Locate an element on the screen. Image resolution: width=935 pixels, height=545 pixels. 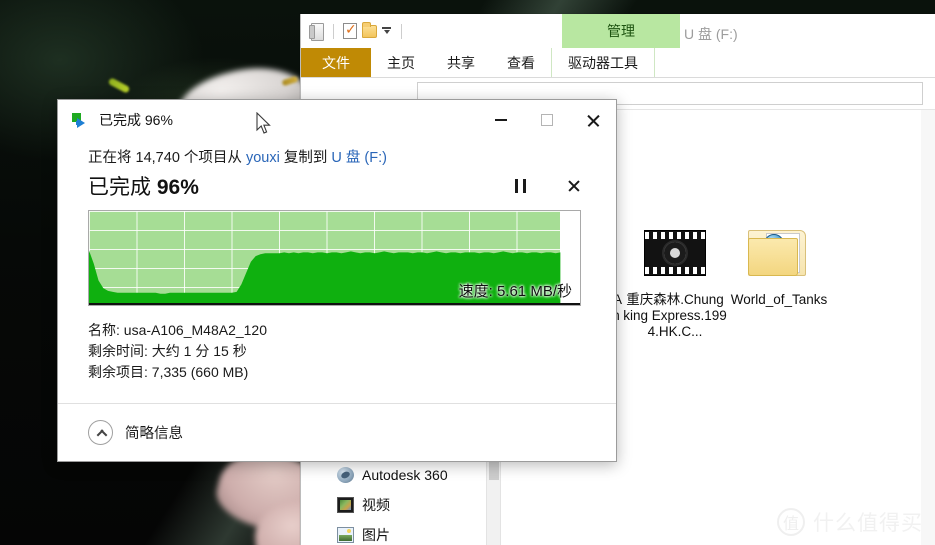
explorer-ribbon-tabs: 文件 主页 共享 查看 驱动器工具 is located at coordinates (618, 63).